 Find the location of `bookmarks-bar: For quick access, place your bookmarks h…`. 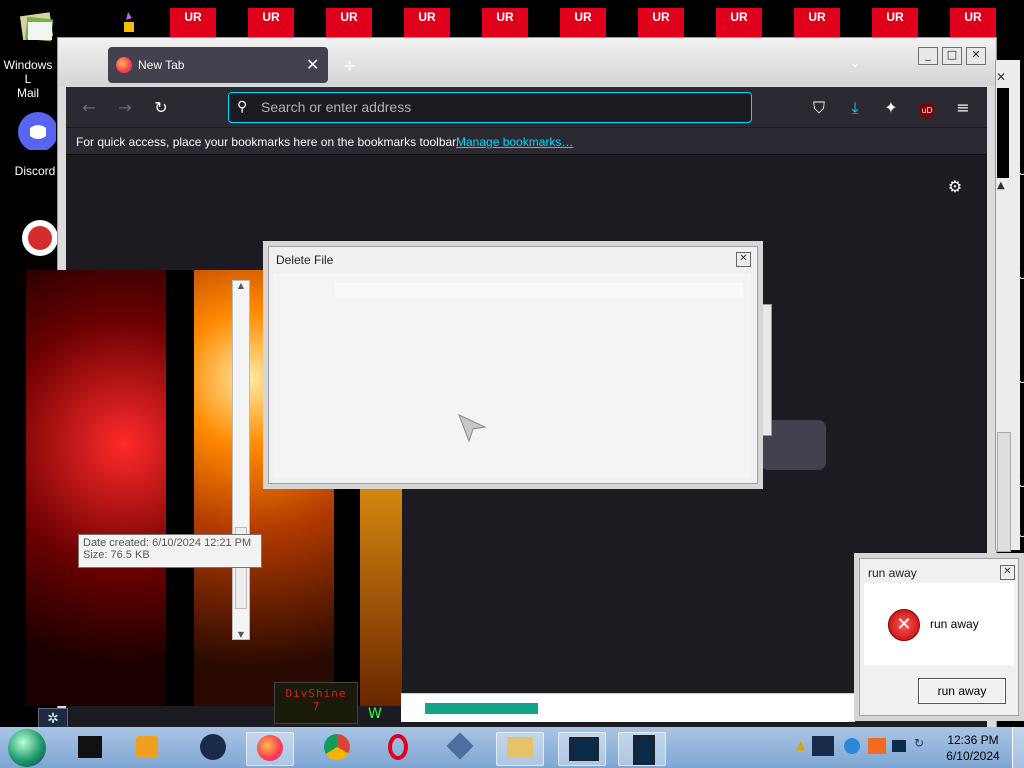

bookmarks-bar: For quick access, place your bookmarks h… is located at coordinates (526, 141).